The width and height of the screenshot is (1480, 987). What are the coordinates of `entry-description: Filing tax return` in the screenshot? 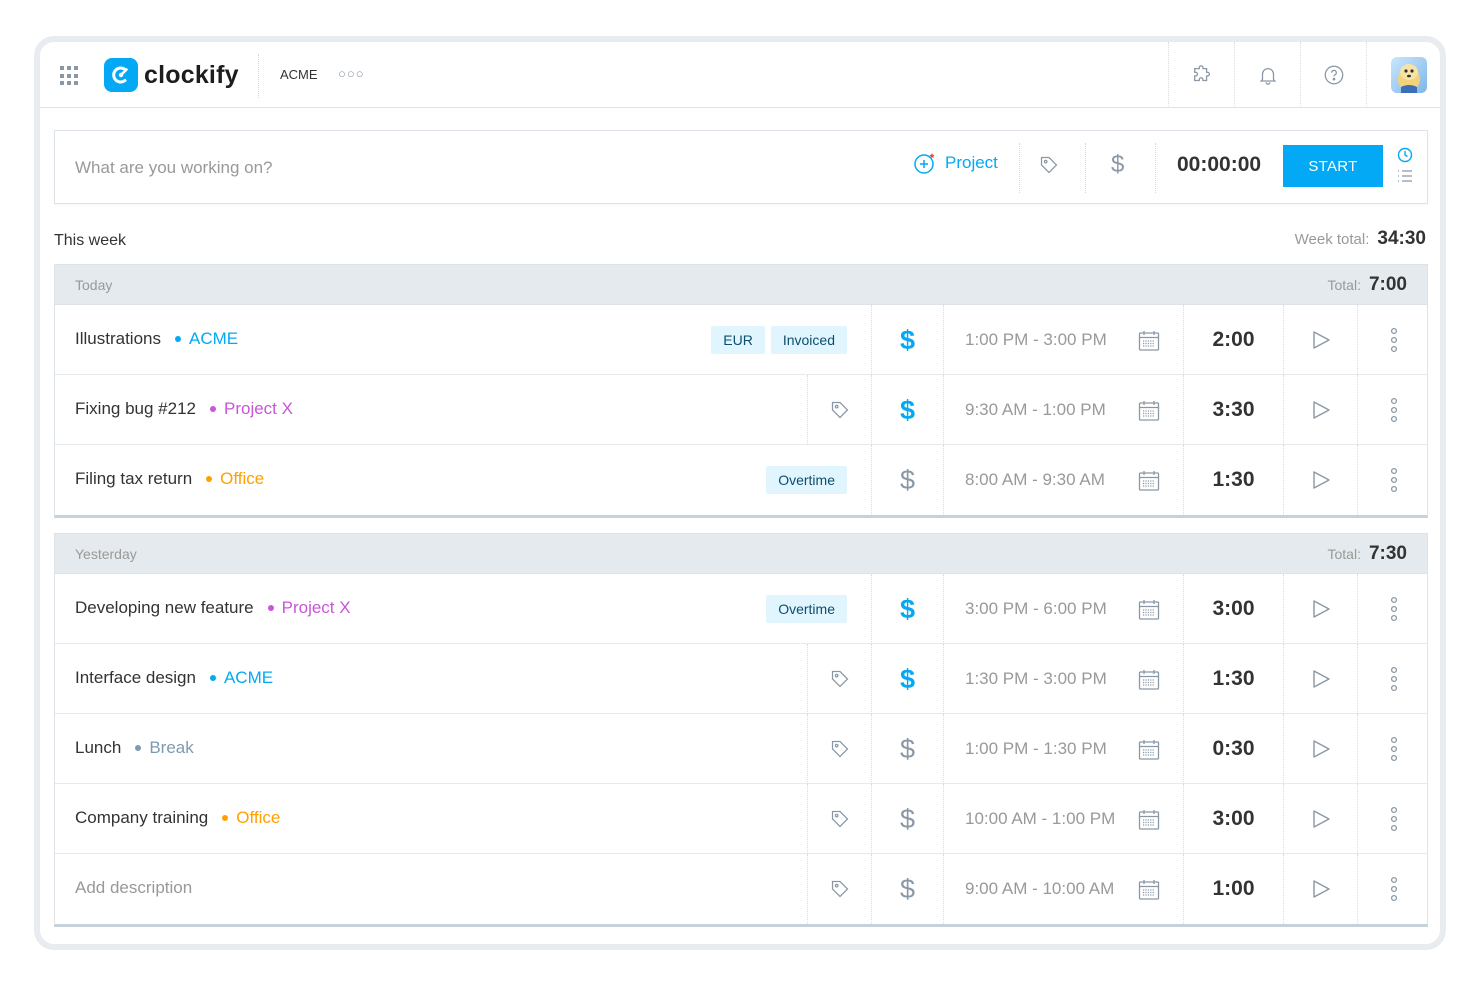 It's located at (133, 479).